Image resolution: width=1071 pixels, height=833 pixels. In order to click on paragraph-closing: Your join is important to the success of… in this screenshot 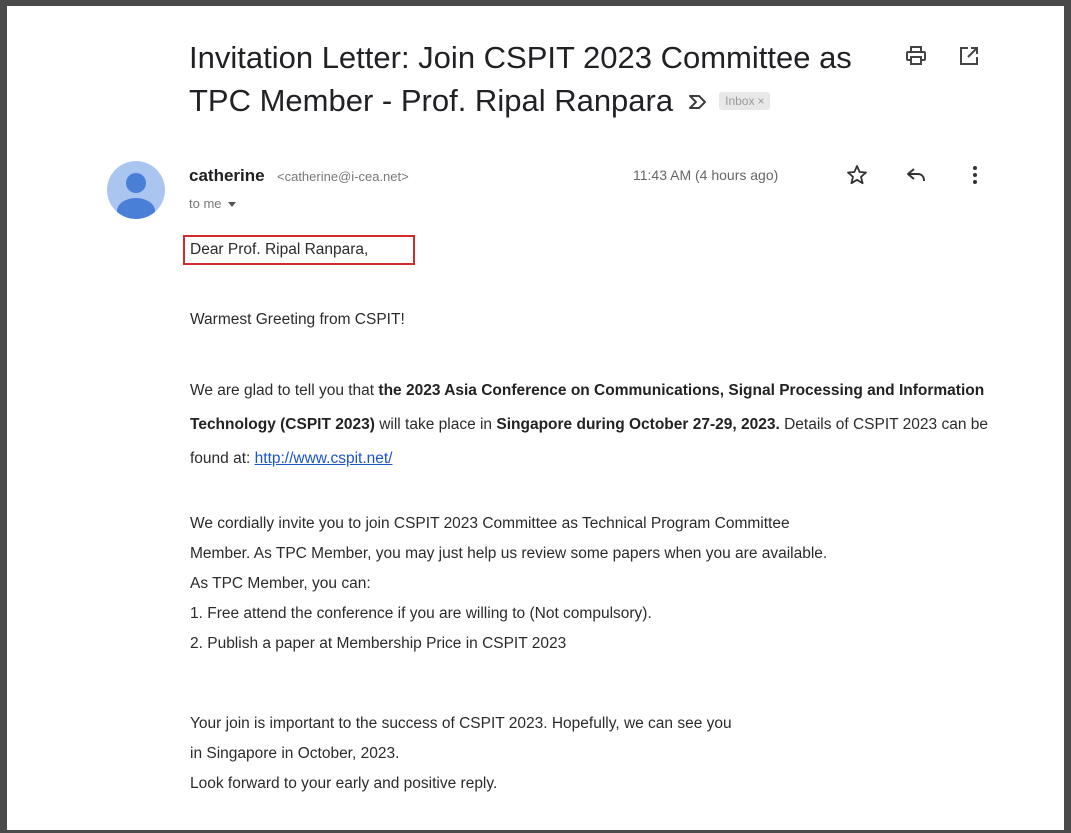, I will do `click(590, 754)`.